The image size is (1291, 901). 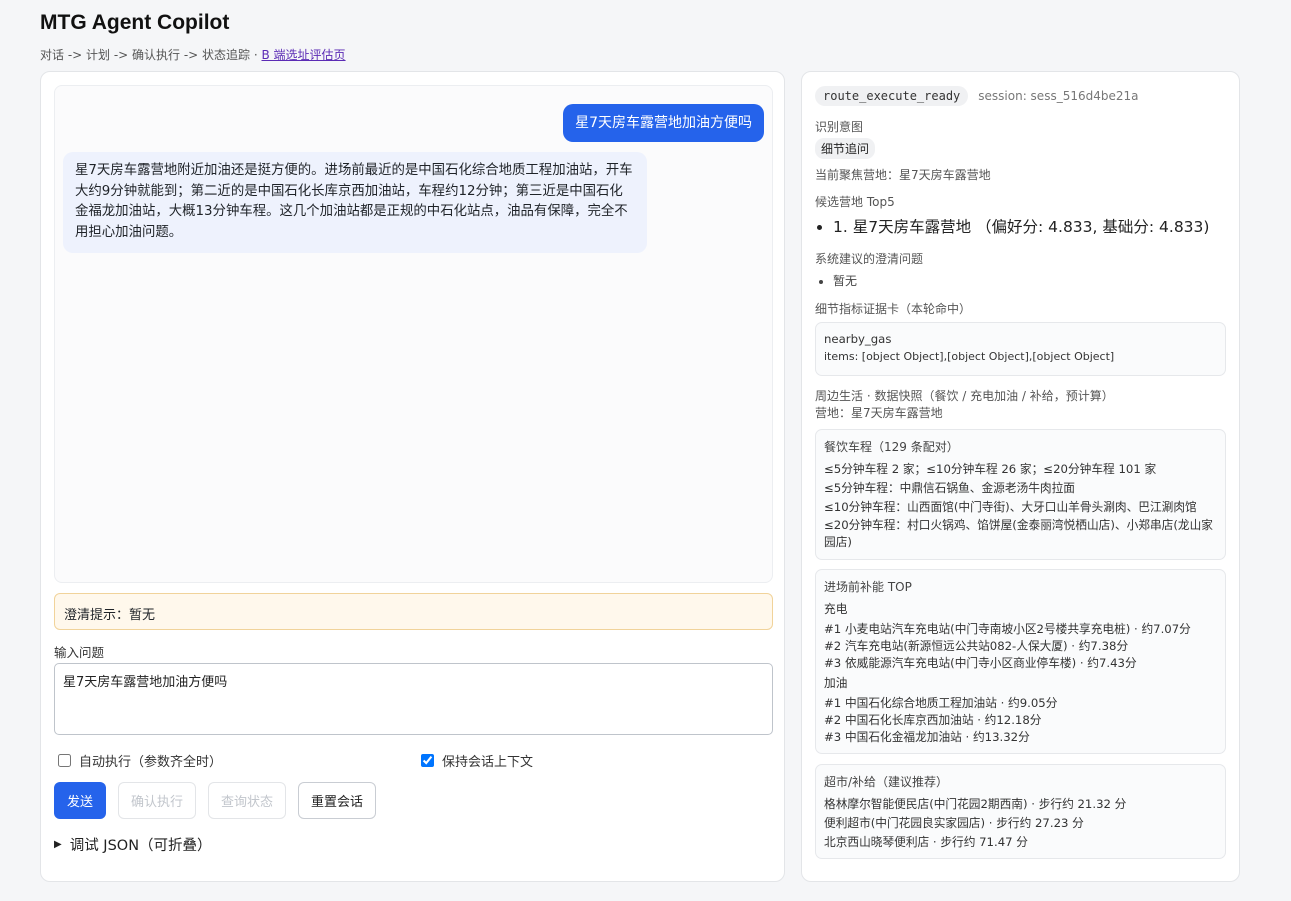 What do you see at coordinates (304, 55) in the screenshot?
I see `b-side-eval-link: B 端选址评估页` at bounding box center [304, 55].